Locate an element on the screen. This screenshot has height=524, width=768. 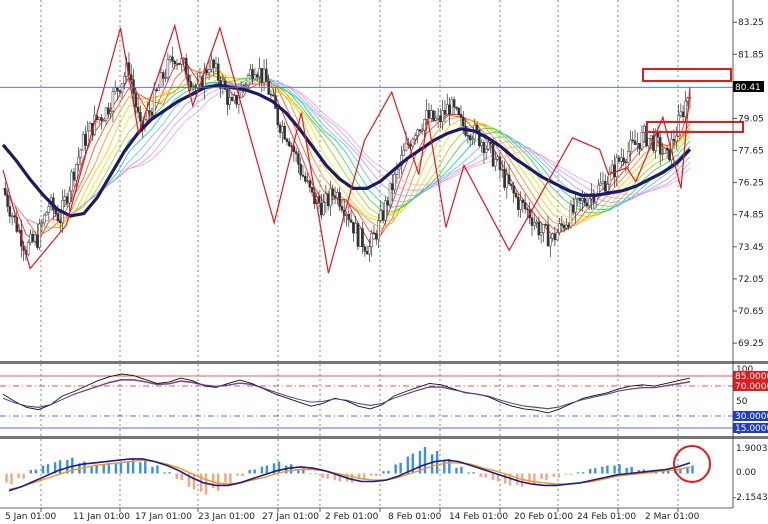
x-tick-label: 5 Jan 01:00 is located at coordinates (31, 517).